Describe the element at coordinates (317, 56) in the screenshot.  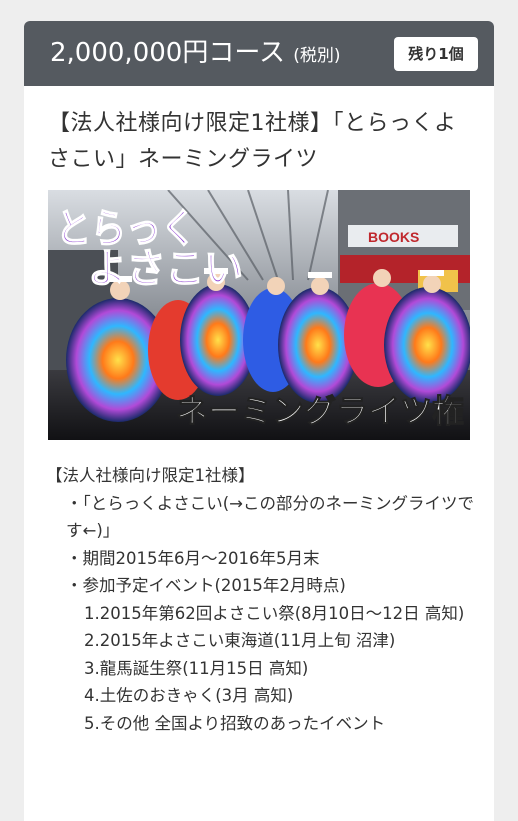
I see `tax-note: (税別)` at that location.